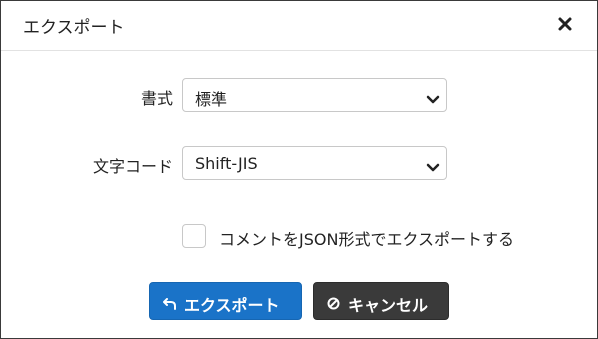 The height and width of the screenshot is (339, 598). Describe the element at coordinates (565, 24) in the screenshot. I see `close-icon` at that location.